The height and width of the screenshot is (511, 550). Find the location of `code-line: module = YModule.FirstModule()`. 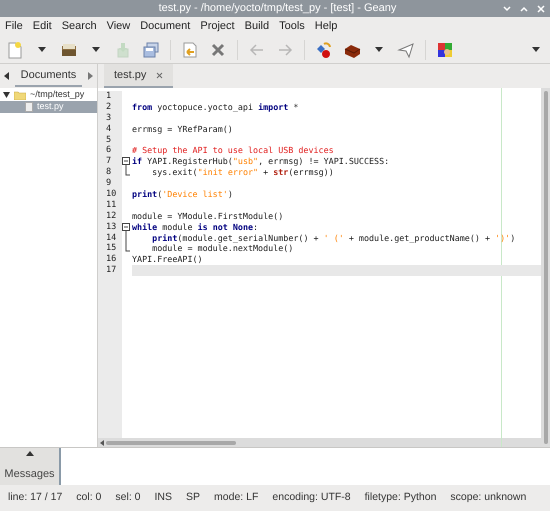

code-line: module = YModule.FirstModule() is located at coordinates (208, 216).